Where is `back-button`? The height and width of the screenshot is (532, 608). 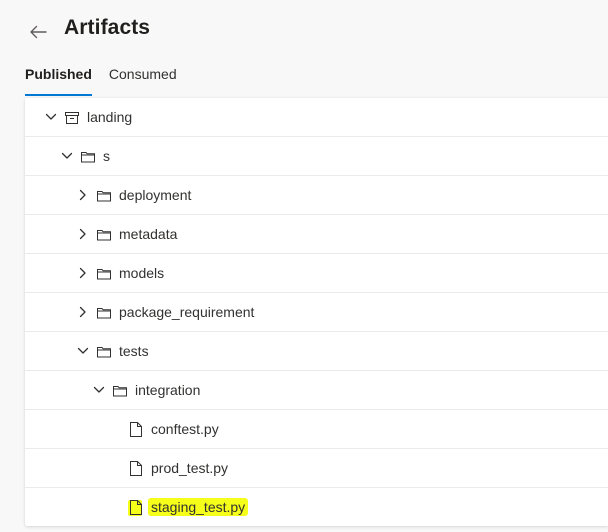 back-button is located at coordinates (38, 32).